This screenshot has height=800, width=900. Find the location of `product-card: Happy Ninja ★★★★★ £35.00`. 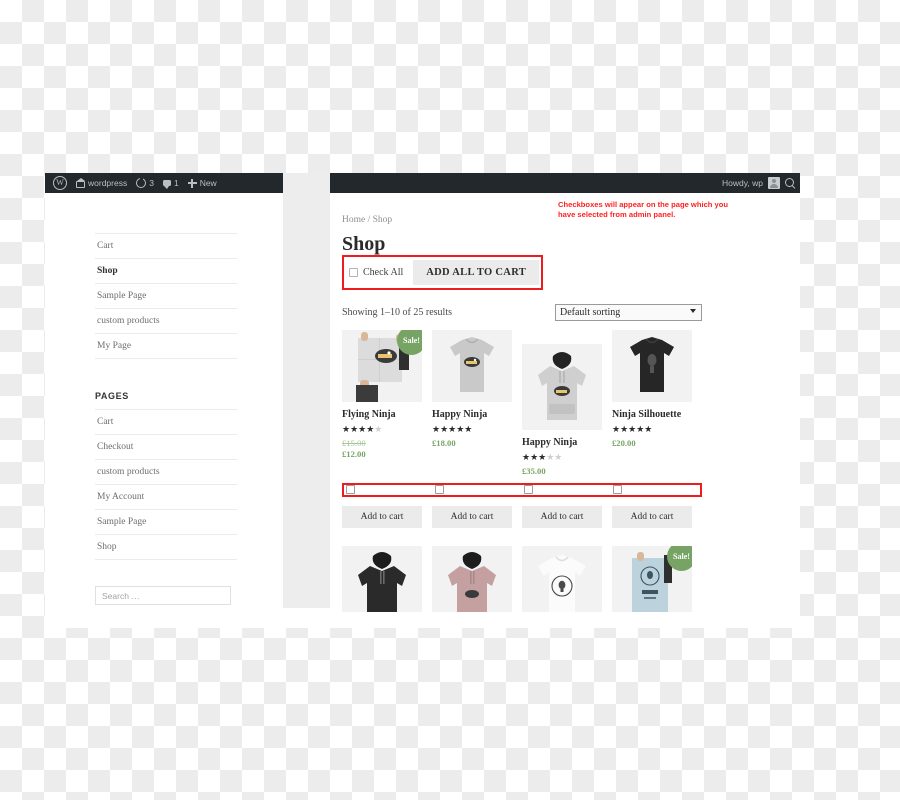

product-card: Happy Ninja ★★★★★ £35.00 is located at coordinates (562, 403).